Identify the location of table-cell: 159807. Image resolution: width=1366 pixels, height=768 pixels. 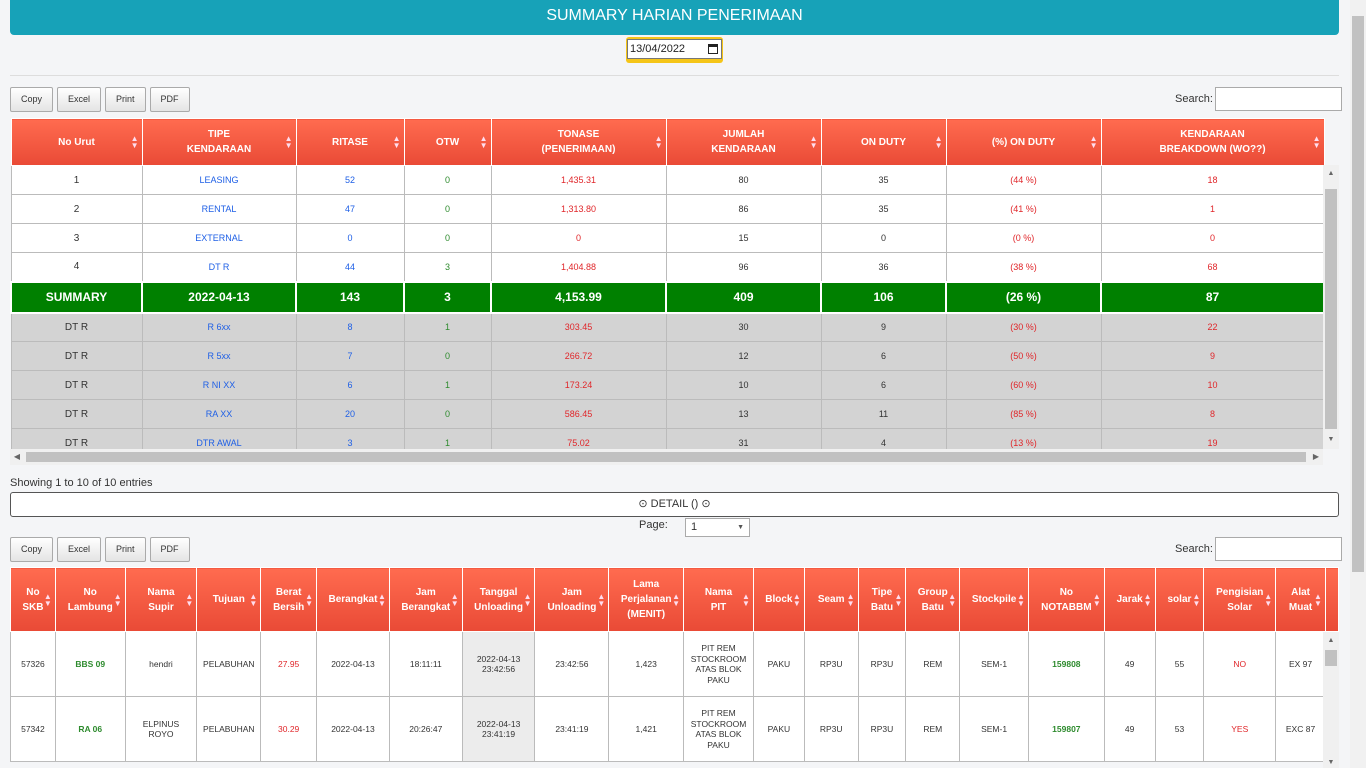
(1066, 729).